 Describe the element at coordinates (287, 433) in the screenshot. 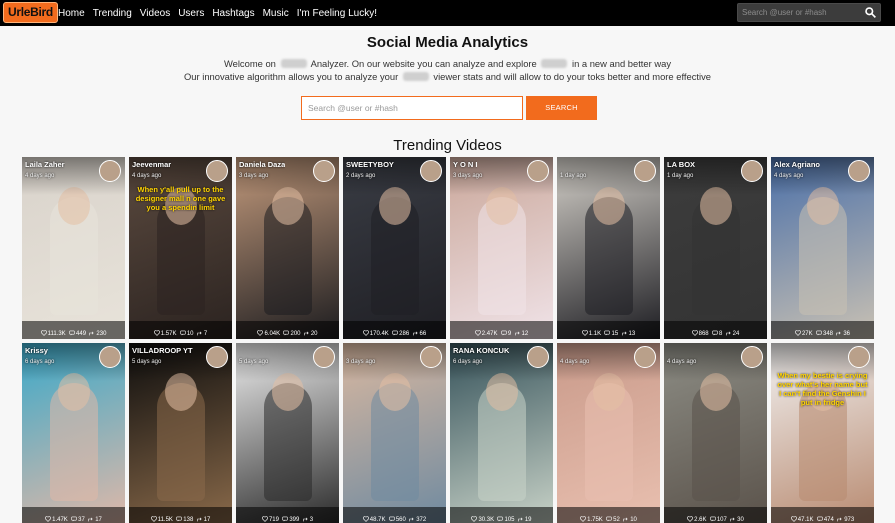

I see `video-card: 5 days ago 719 399 3` at that location.